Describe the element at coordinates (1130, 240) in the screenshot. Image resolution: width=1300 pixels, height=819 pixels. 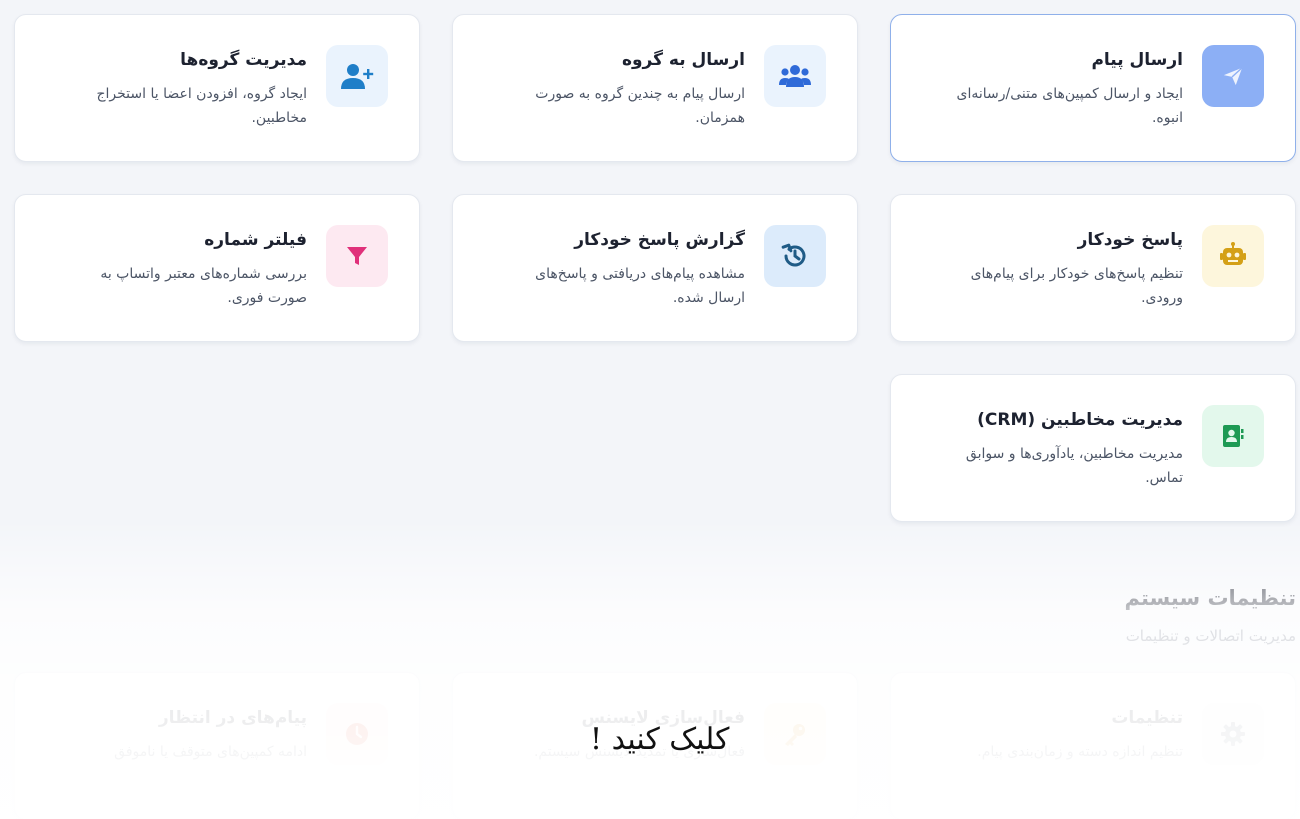
I see `card-title: پاسخ خودکار` at that location.